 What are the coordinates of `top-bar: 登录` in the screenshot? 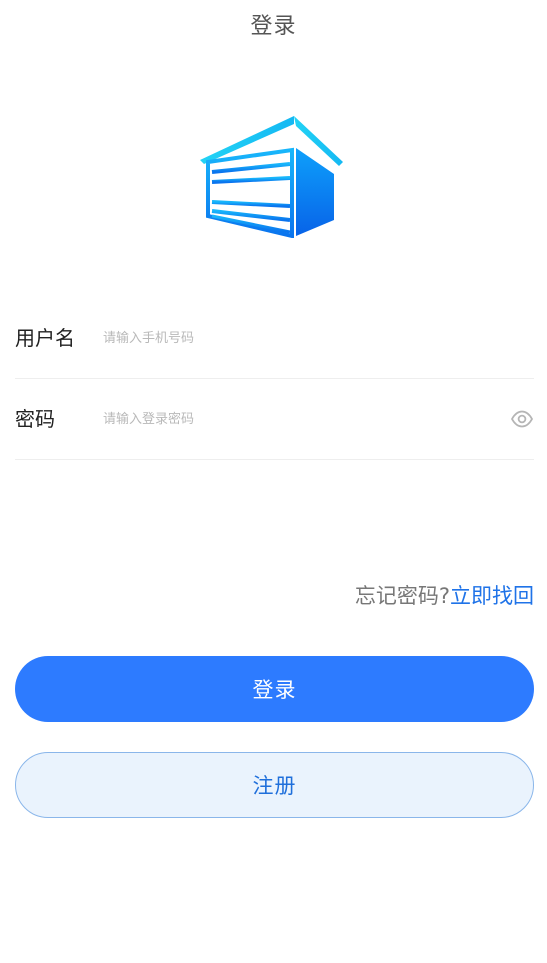 It's located at (273, 24).